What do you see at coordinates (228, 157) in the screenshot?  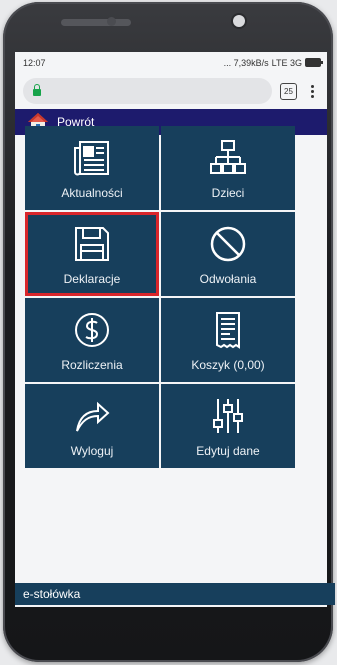 I see `org-chart-icon` at bounding box center [228, 157].